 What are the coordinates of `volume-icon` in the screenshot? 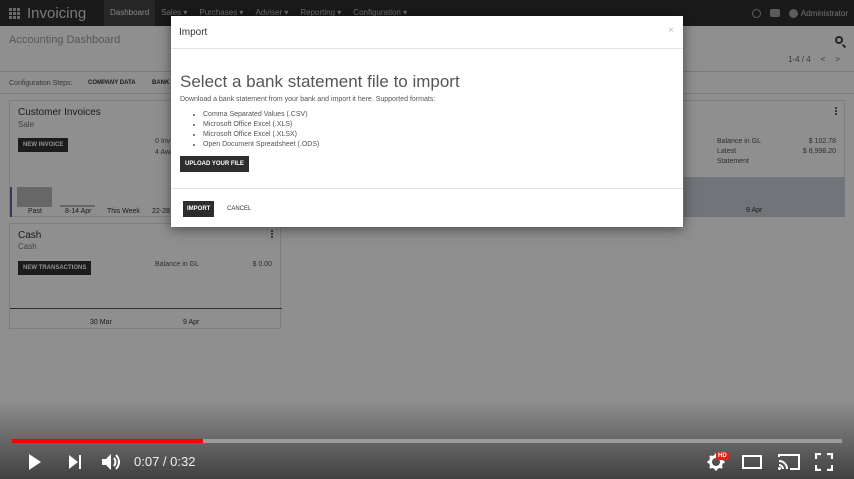 It's located at (112, 462).